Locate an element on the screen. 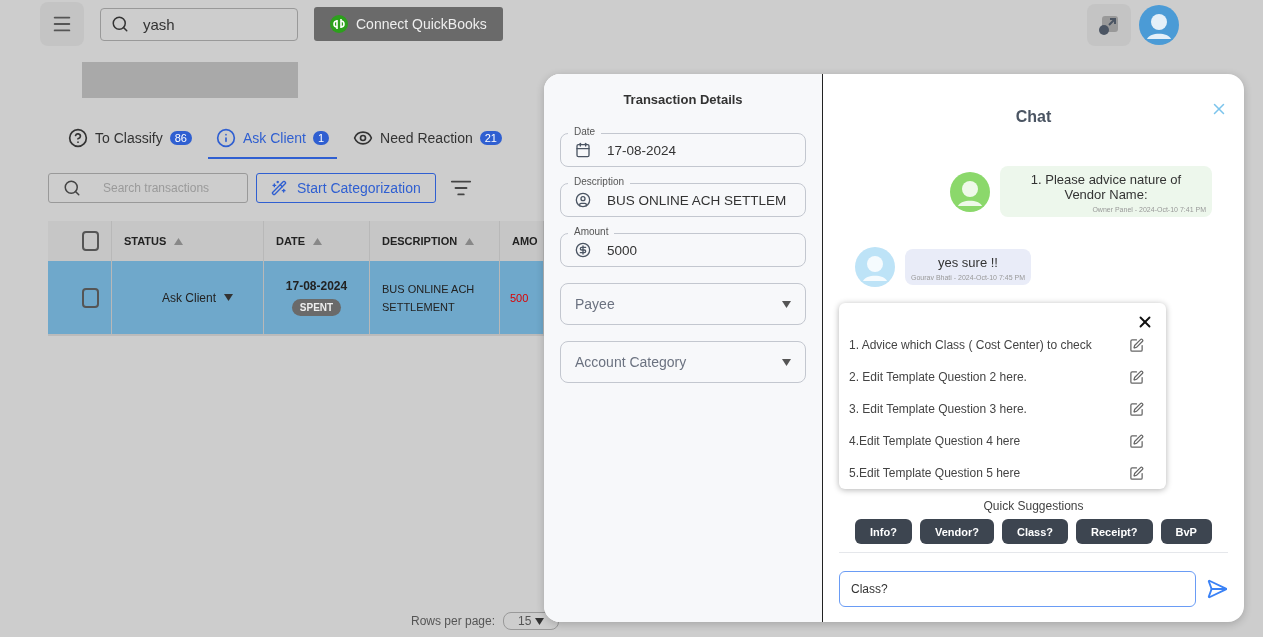  chat-title: Chat is located at coordinates (1033, 117).